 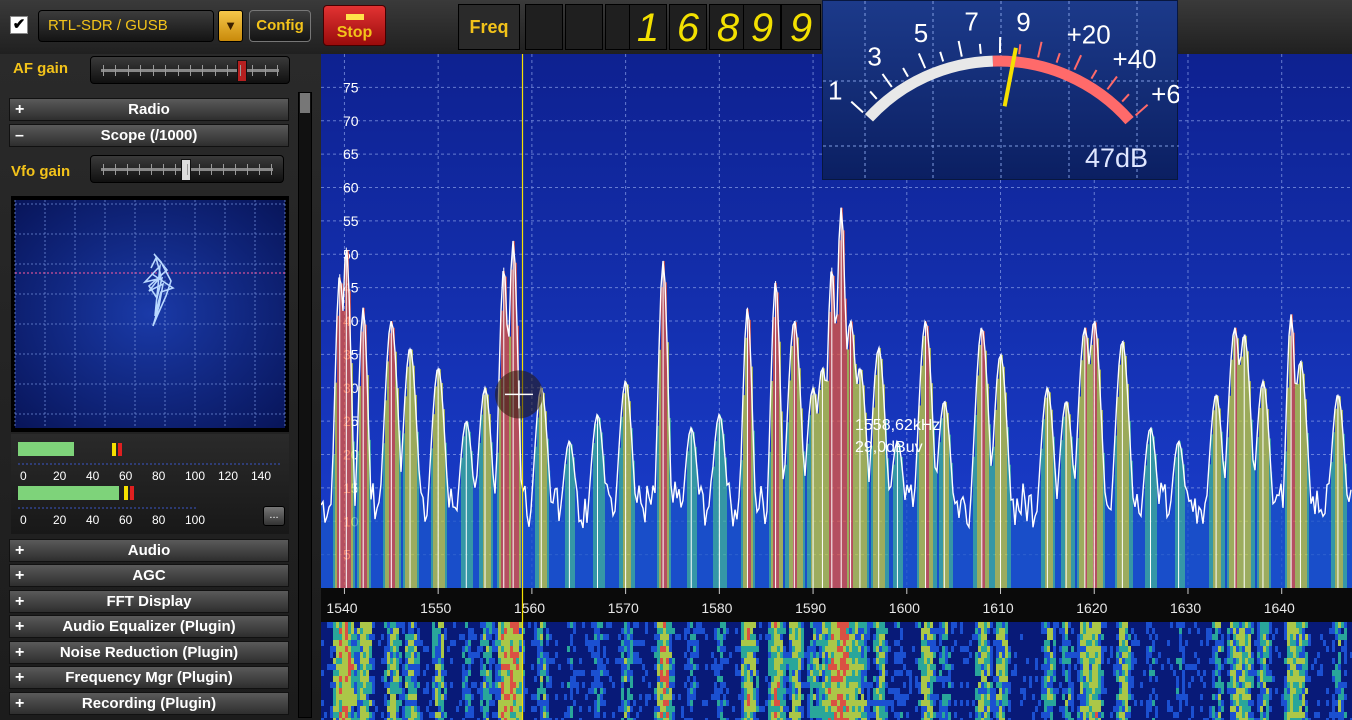 I want to click on s-meter-scale-label: 3, so click(x=874, y=57).